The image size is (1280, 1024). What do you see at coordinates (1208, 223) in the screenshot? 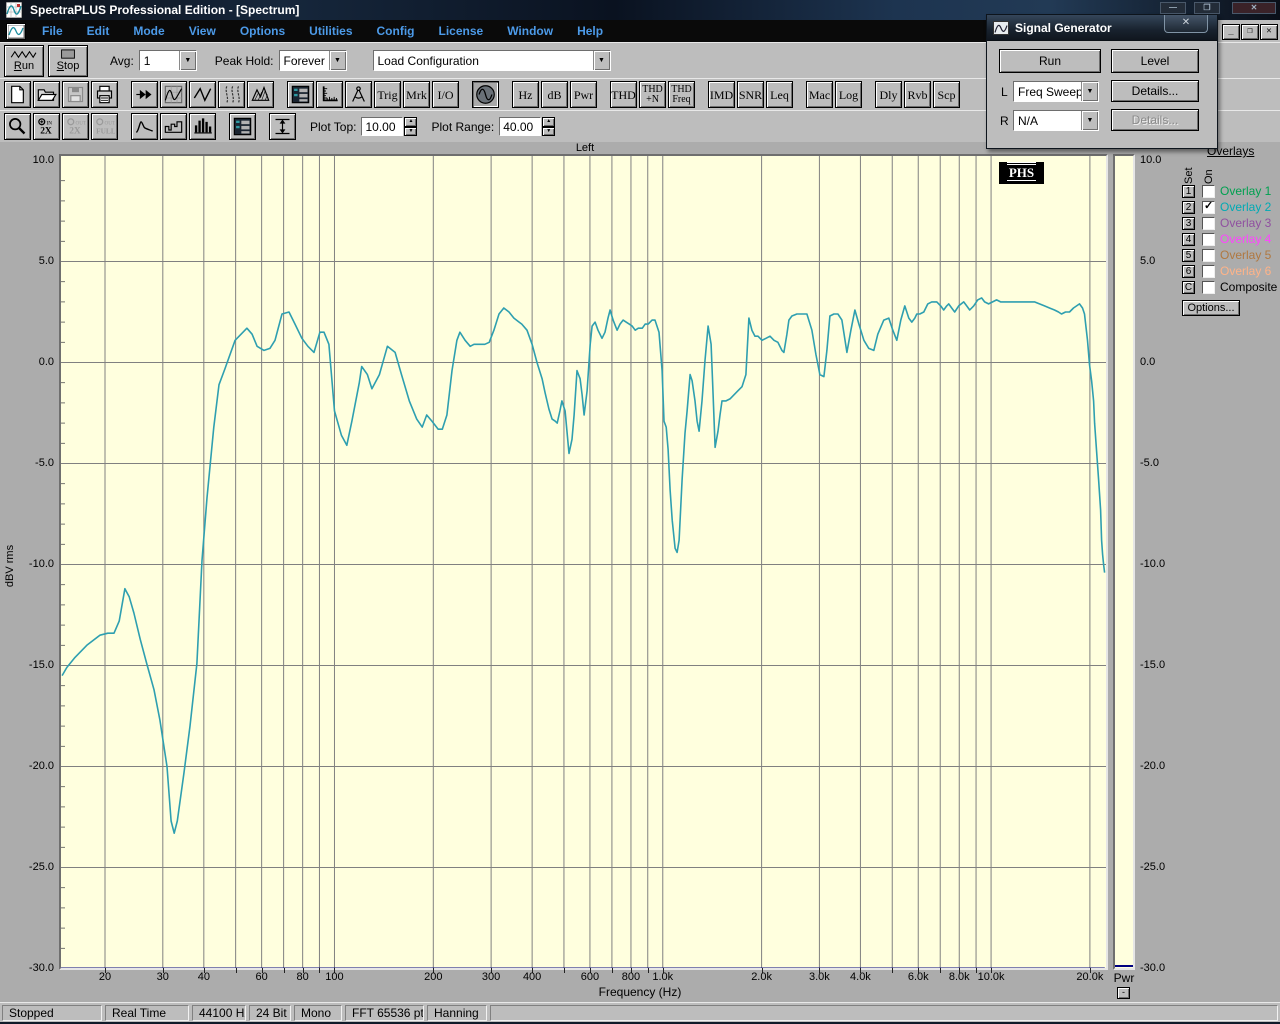
I see `overlay-3-on-checkbox` at bounding box center [1208, 223].